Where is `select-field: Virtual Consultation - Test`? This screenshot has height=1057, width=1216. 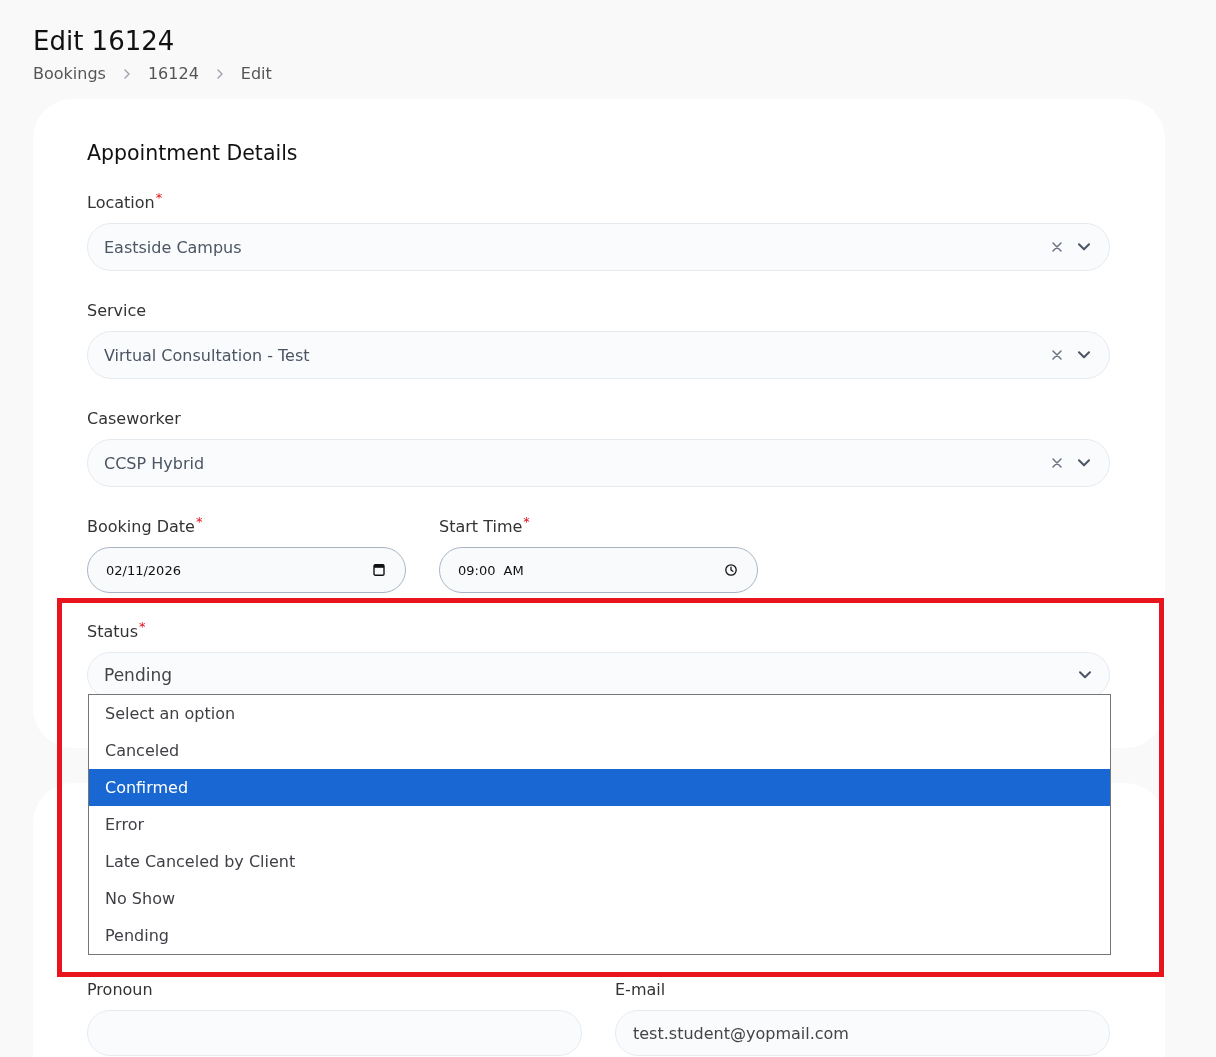
select-field: Virtual Consultation - Test is located at coordinates (598, 355).